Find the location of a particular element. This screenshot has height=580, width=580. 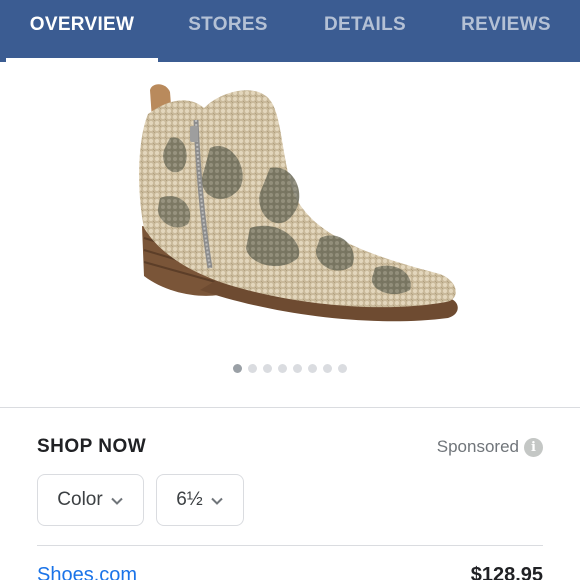

offer-divider is located at coordinates (290, 545).